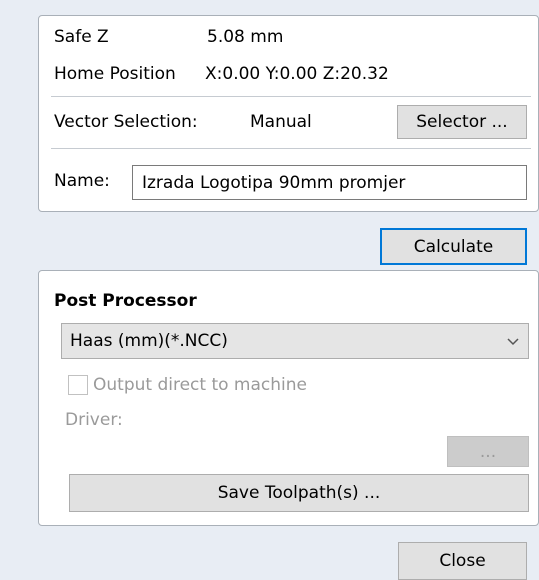 Image resolution: width=539 pixels, height=580 pixels. I want to click on toolpath-name-input: Izrada Logotipa 90mm promjer, so click(329, 182).